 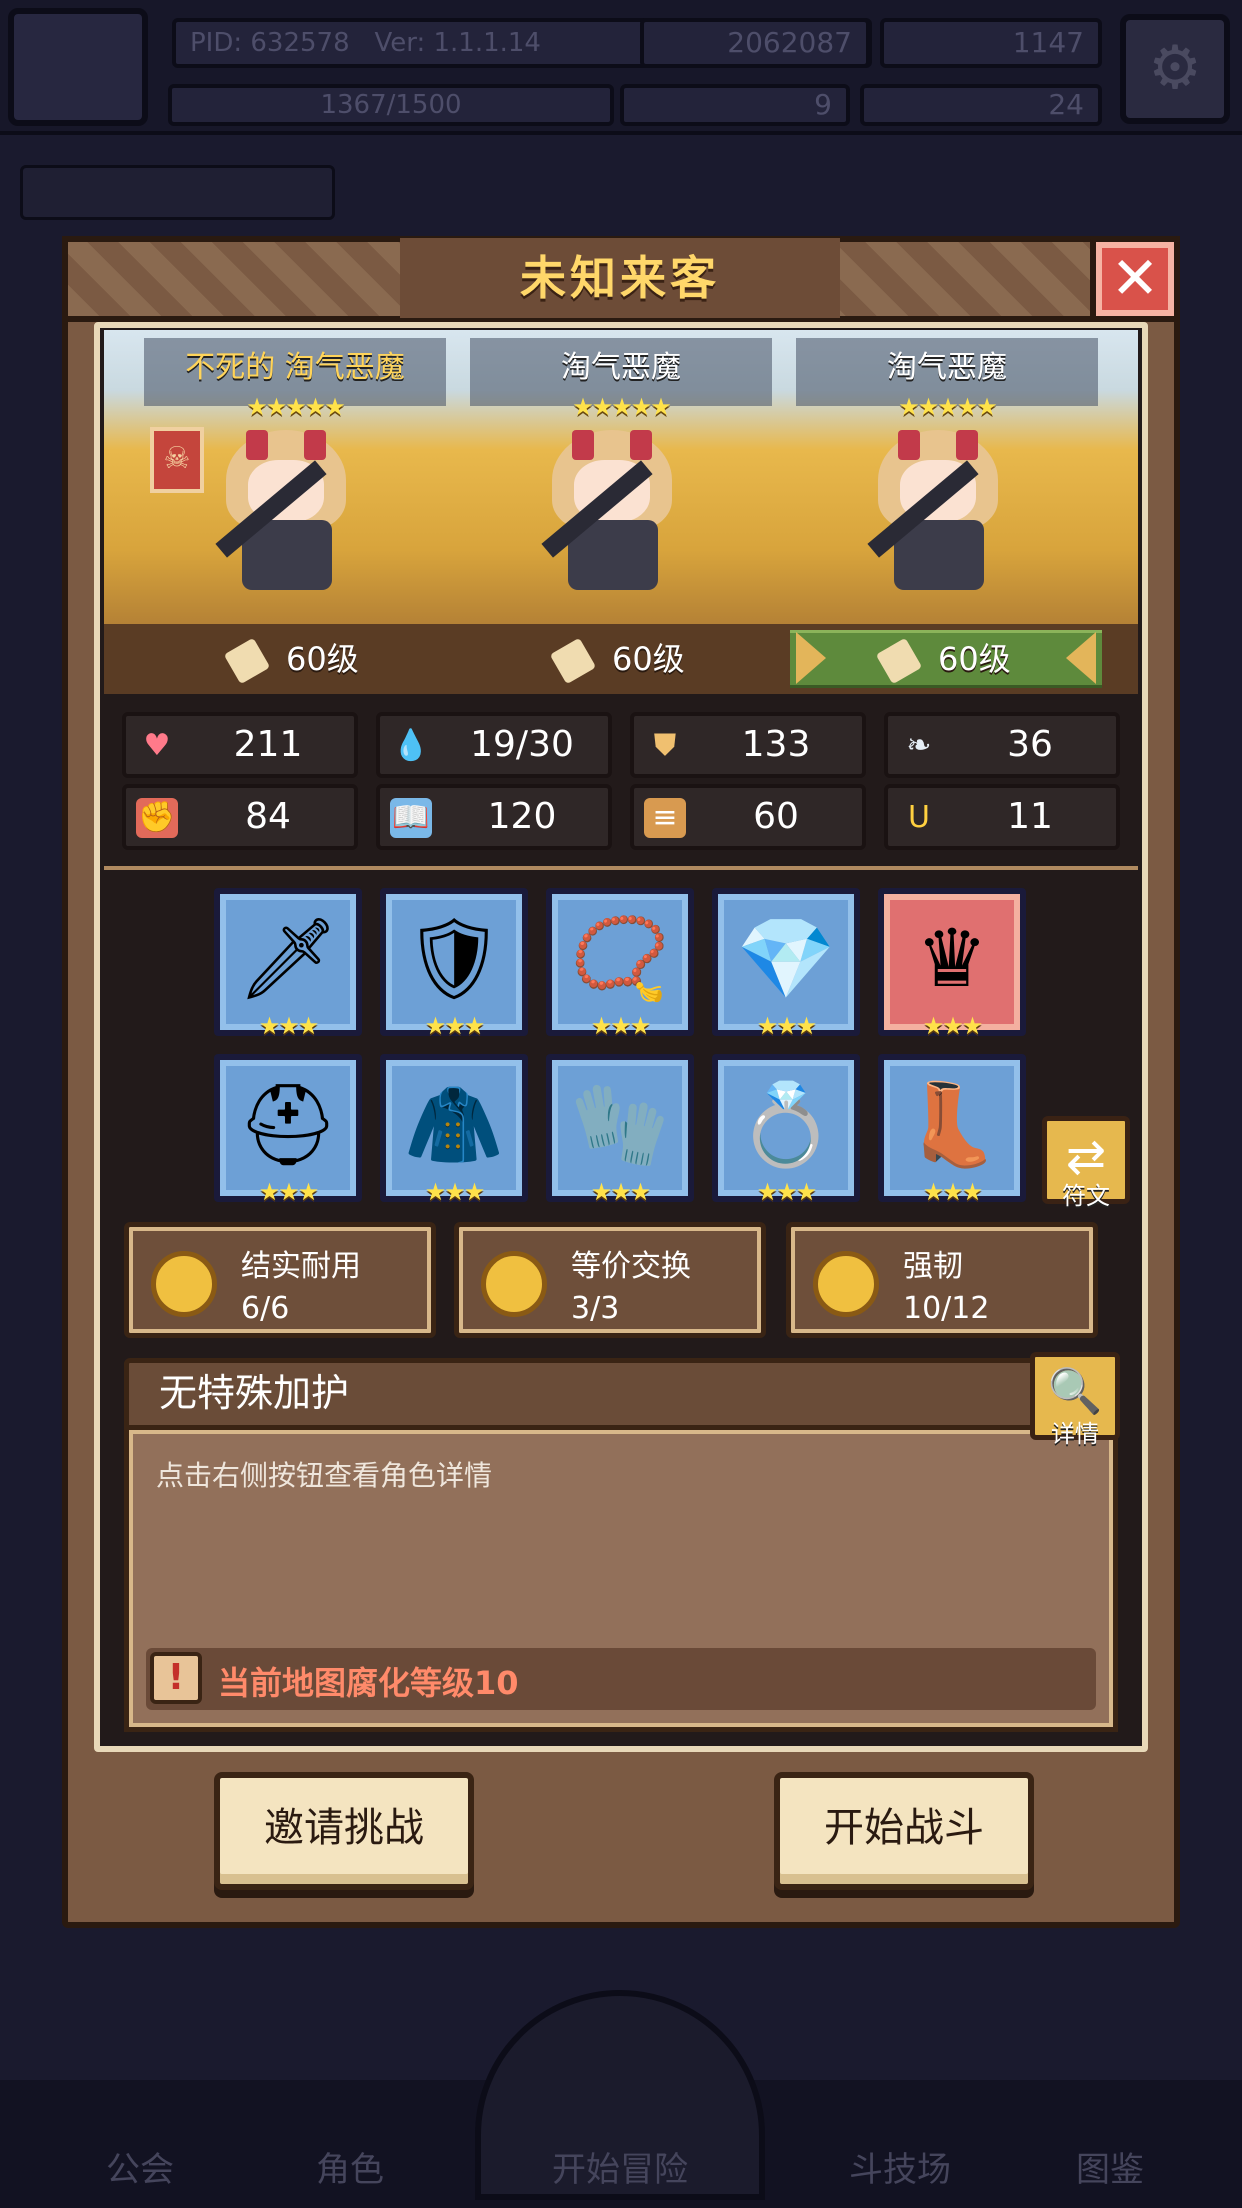 I want to click on crown-icon: ♛, so click(x=952, y=958).